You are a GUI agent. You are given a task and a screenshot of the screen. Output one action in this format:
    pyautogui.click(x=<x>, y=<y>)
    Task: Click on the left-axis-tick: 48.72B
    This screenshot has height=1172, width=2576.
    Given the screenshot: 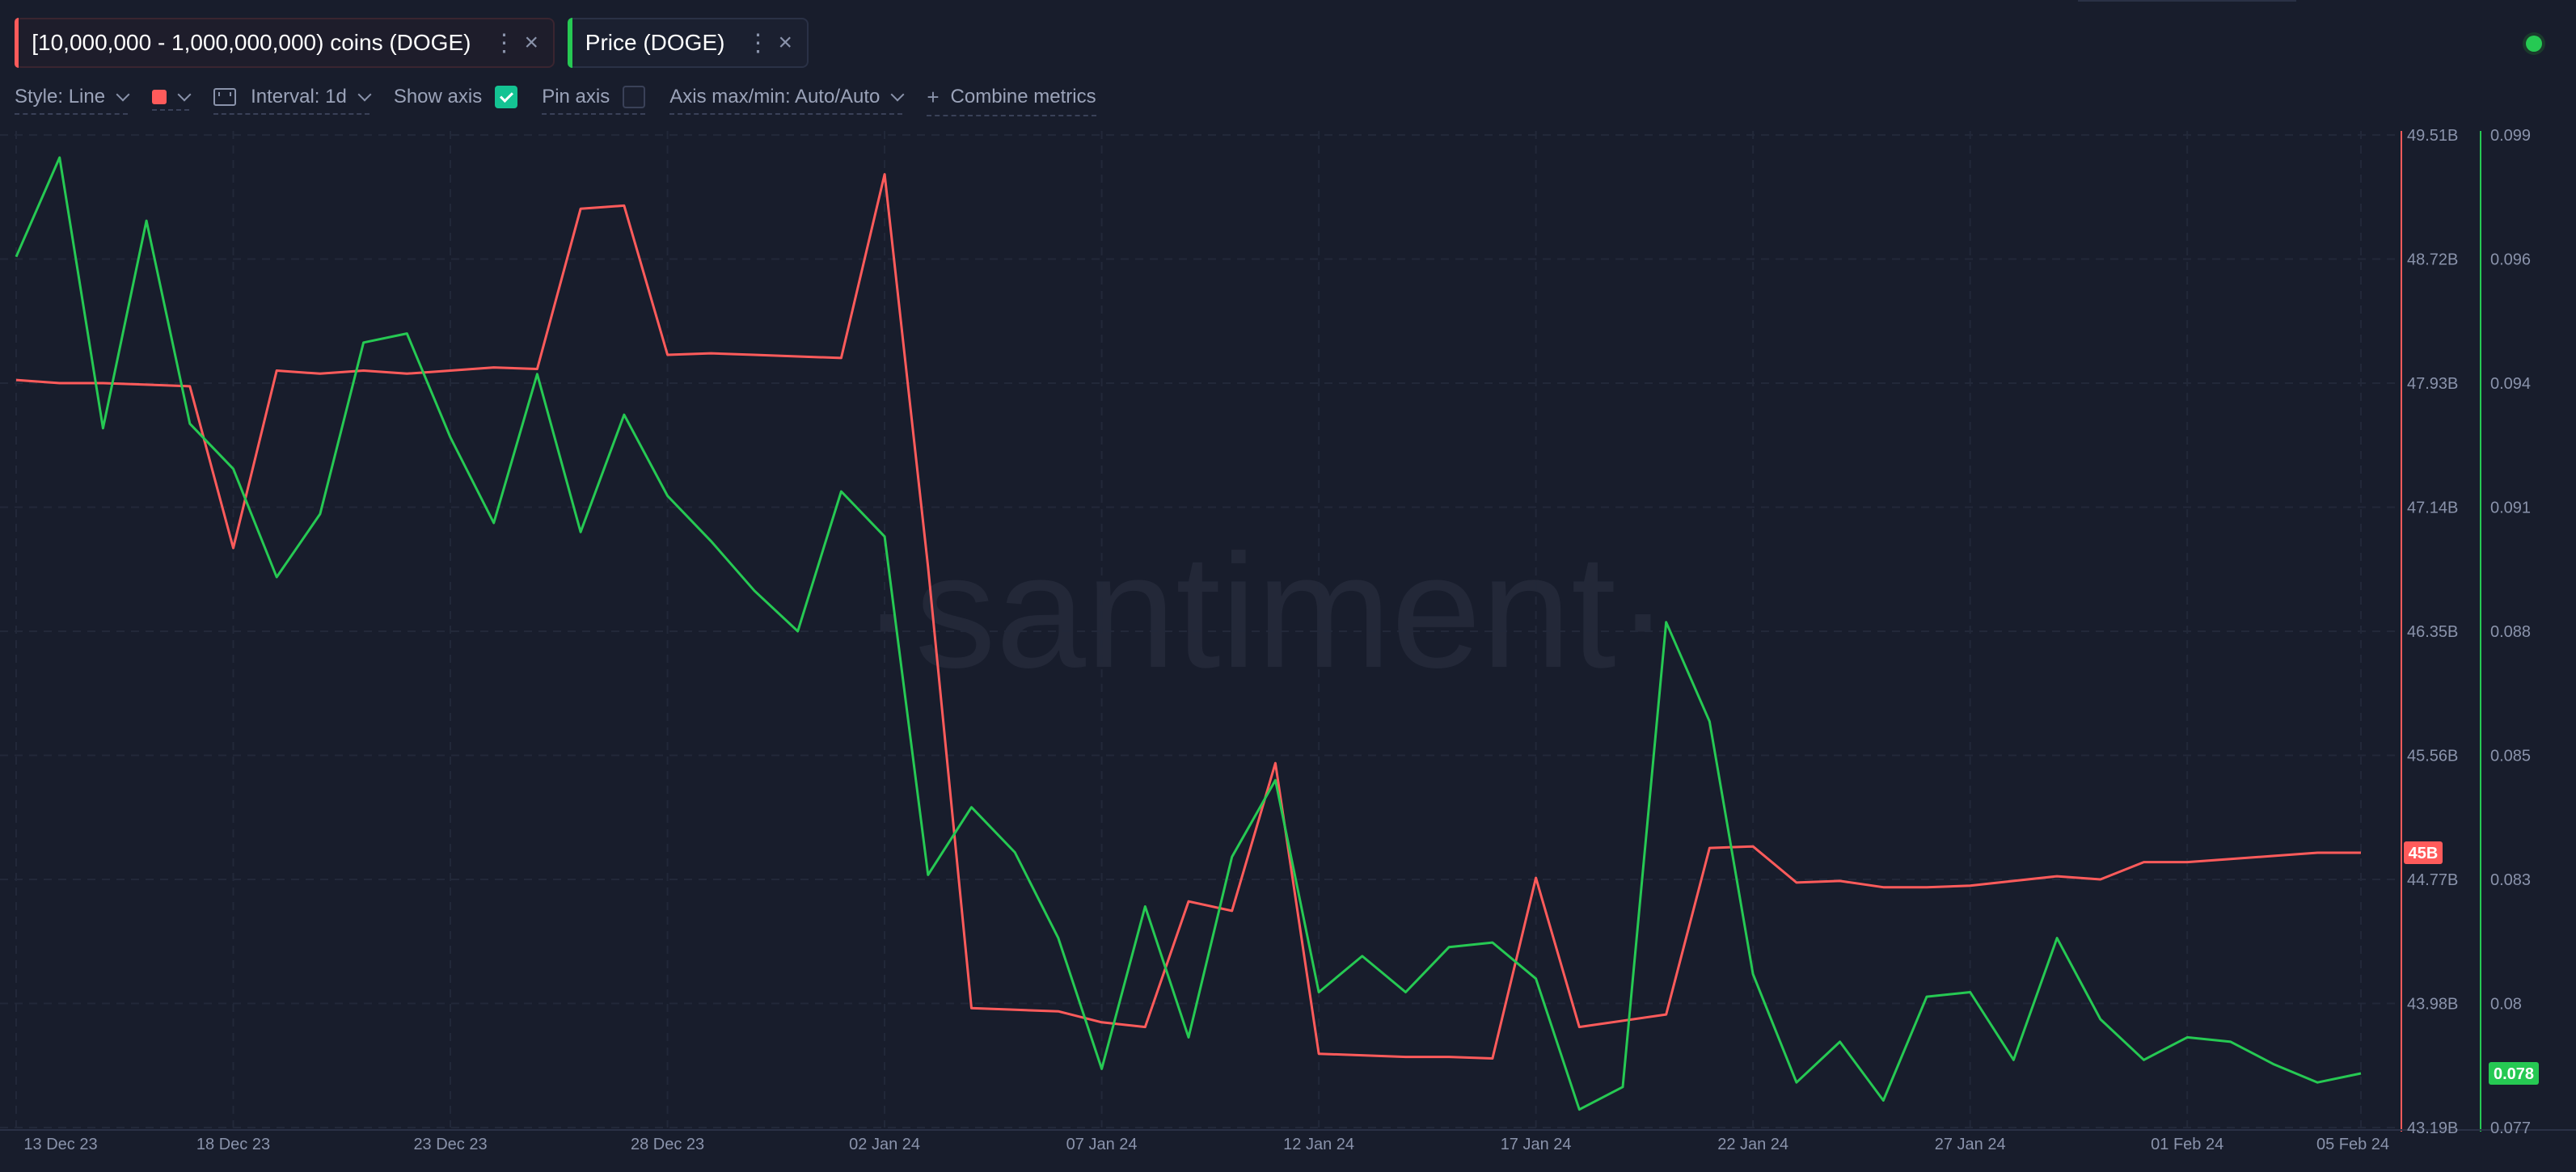 What is the action you would take?
    pyautogui.click(x=2432, y=260)
    